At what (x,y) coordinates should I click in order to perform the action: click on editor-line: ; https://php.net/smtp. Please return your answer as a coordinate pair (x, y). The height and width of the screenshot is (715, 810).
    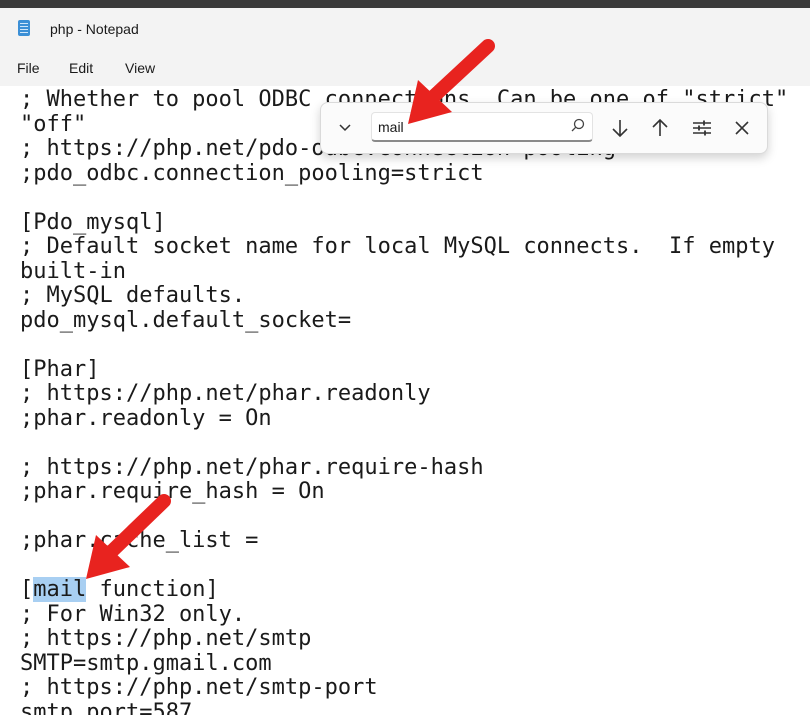
    Looking at the image, I should click on (166, 638).